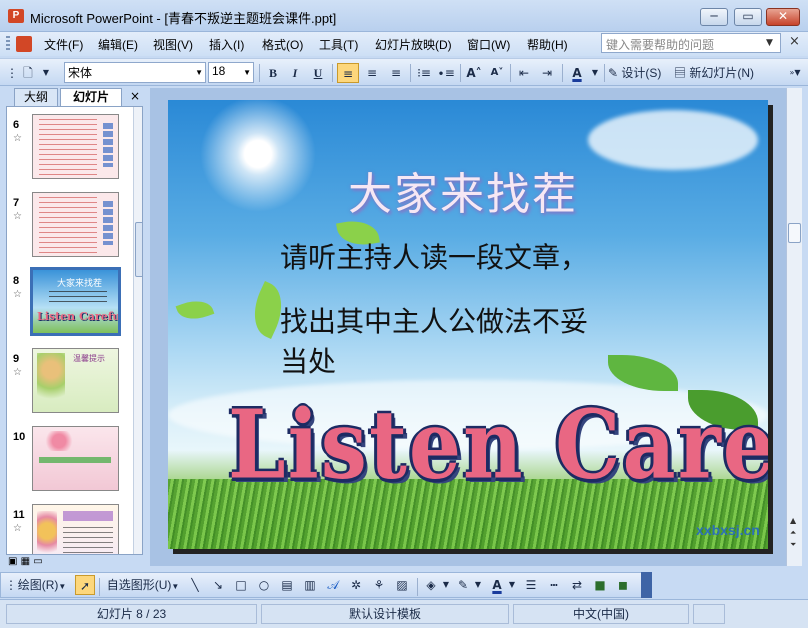 The image size is (808, 628). What do you see at coordinates (531, 585) in the screenshot?
I see `line-style-icon: ☰` at bounding box center [531, 585].